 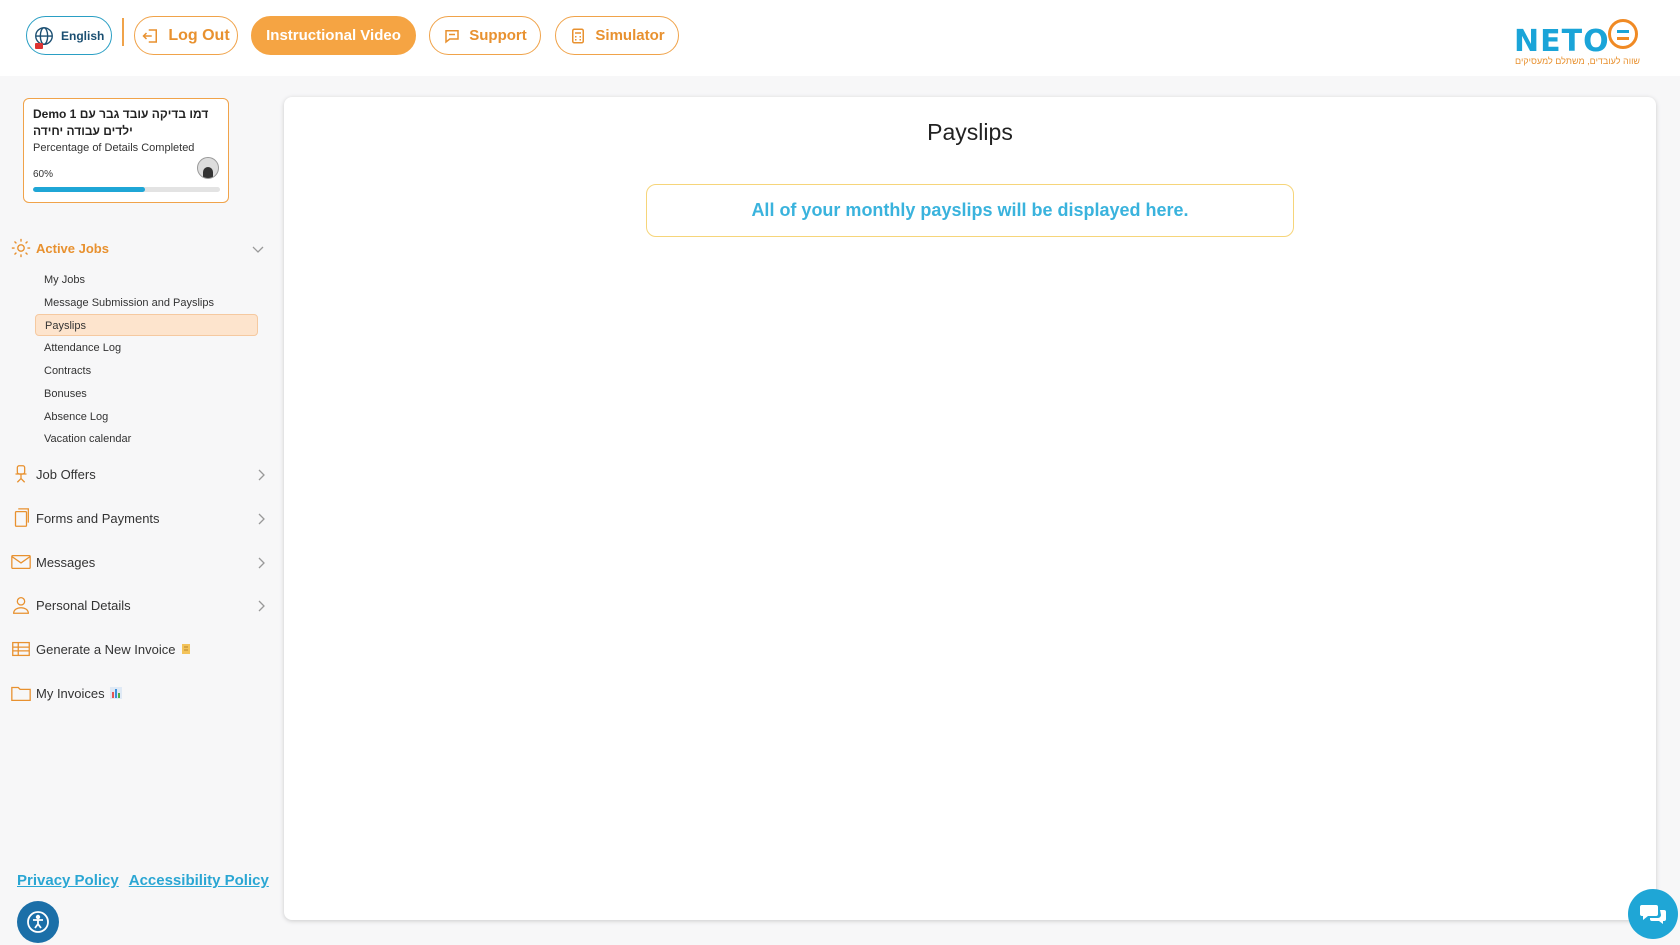 What do you see at coordinates (83, 35) in the screenshot?
I see `language-label: English` at bounding box center [83, 35].